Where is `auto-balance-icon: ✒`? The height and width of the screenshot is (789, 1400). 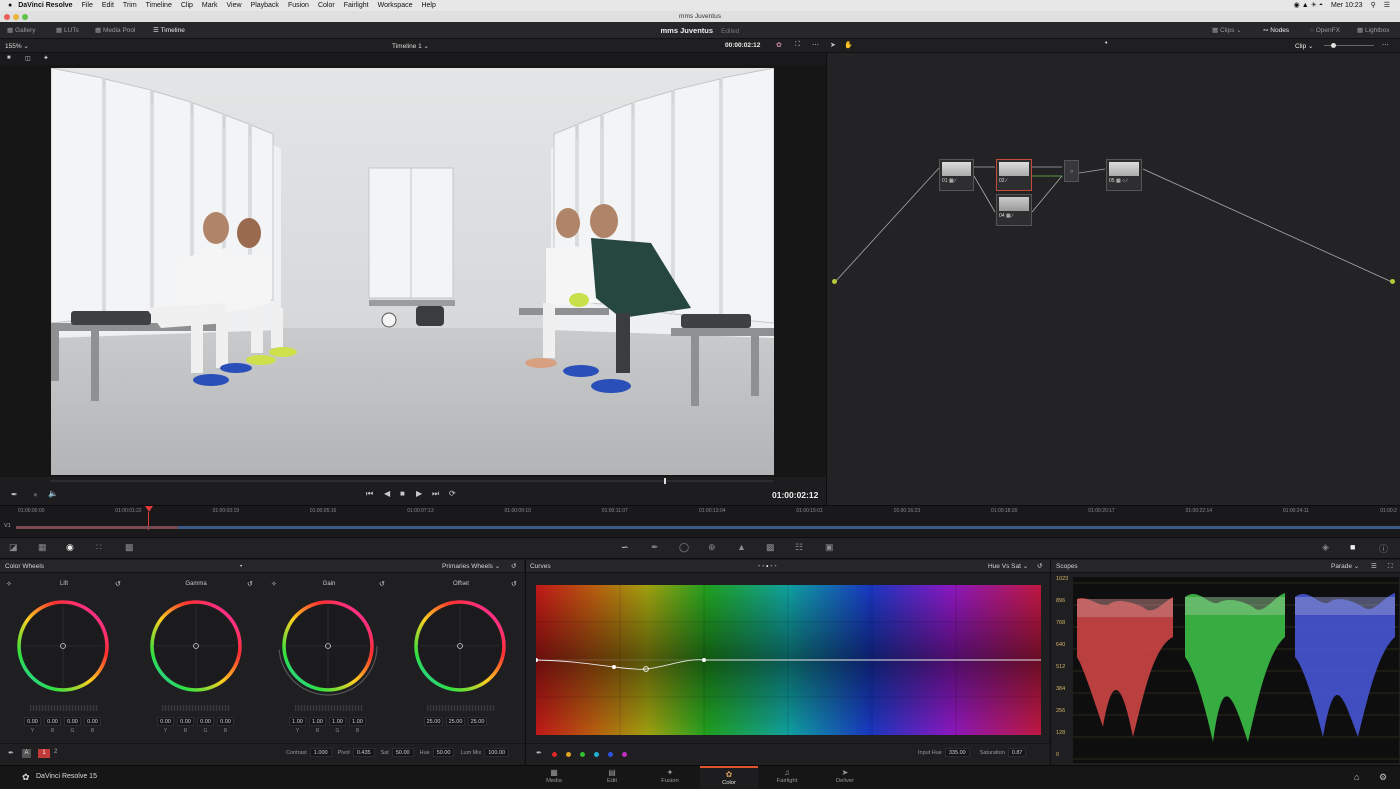 auto-balance-icon: ✒ is located at coordinates (11, 753).